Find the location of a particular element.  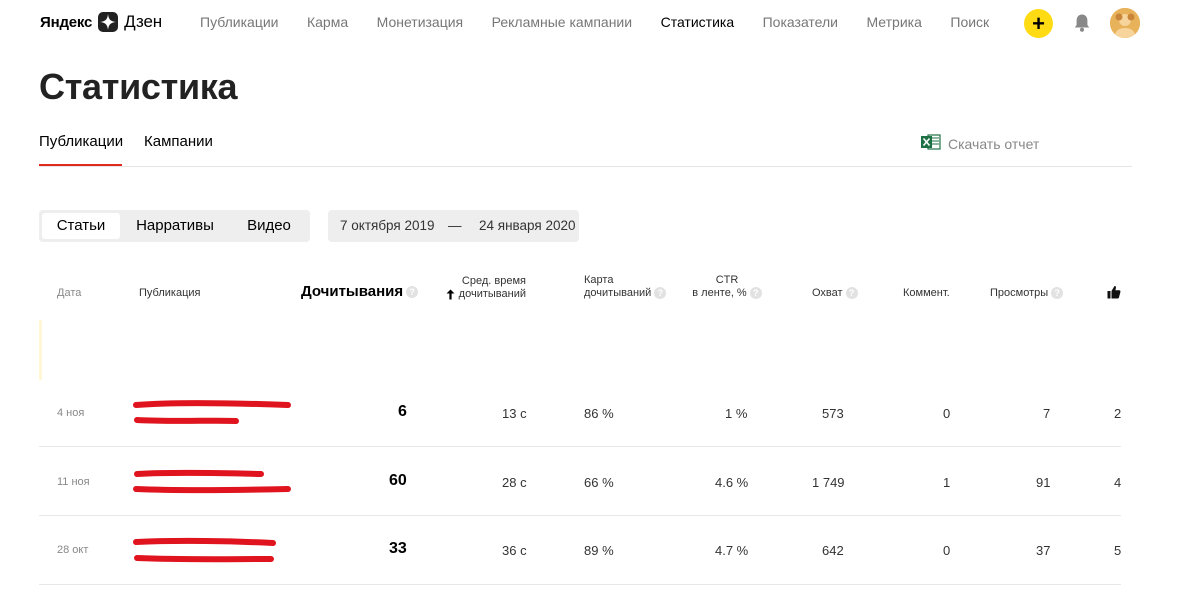

nav-item-indicators: Показатели is located at coordinates (800, 22).